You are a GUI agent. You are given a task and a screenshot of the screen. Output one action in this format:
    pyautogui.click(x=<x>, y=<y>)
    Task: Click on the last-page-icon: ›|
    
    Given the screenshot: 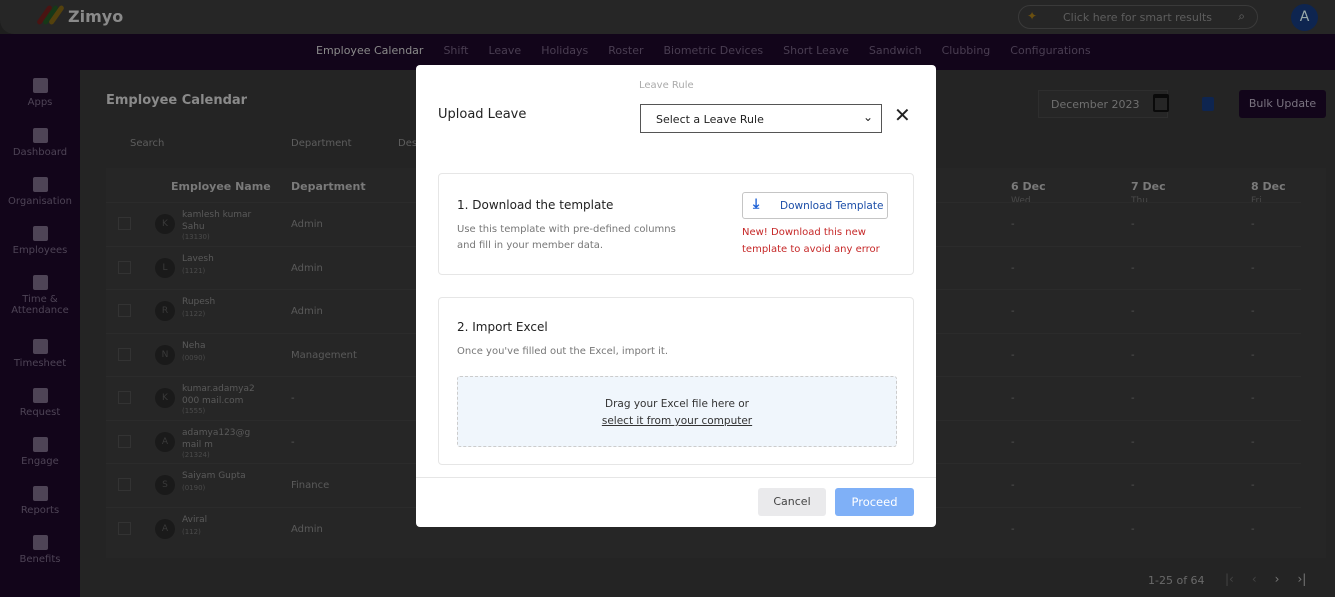 What is the action you would take?
    pyautogui.click(x=1301, y=579)
    